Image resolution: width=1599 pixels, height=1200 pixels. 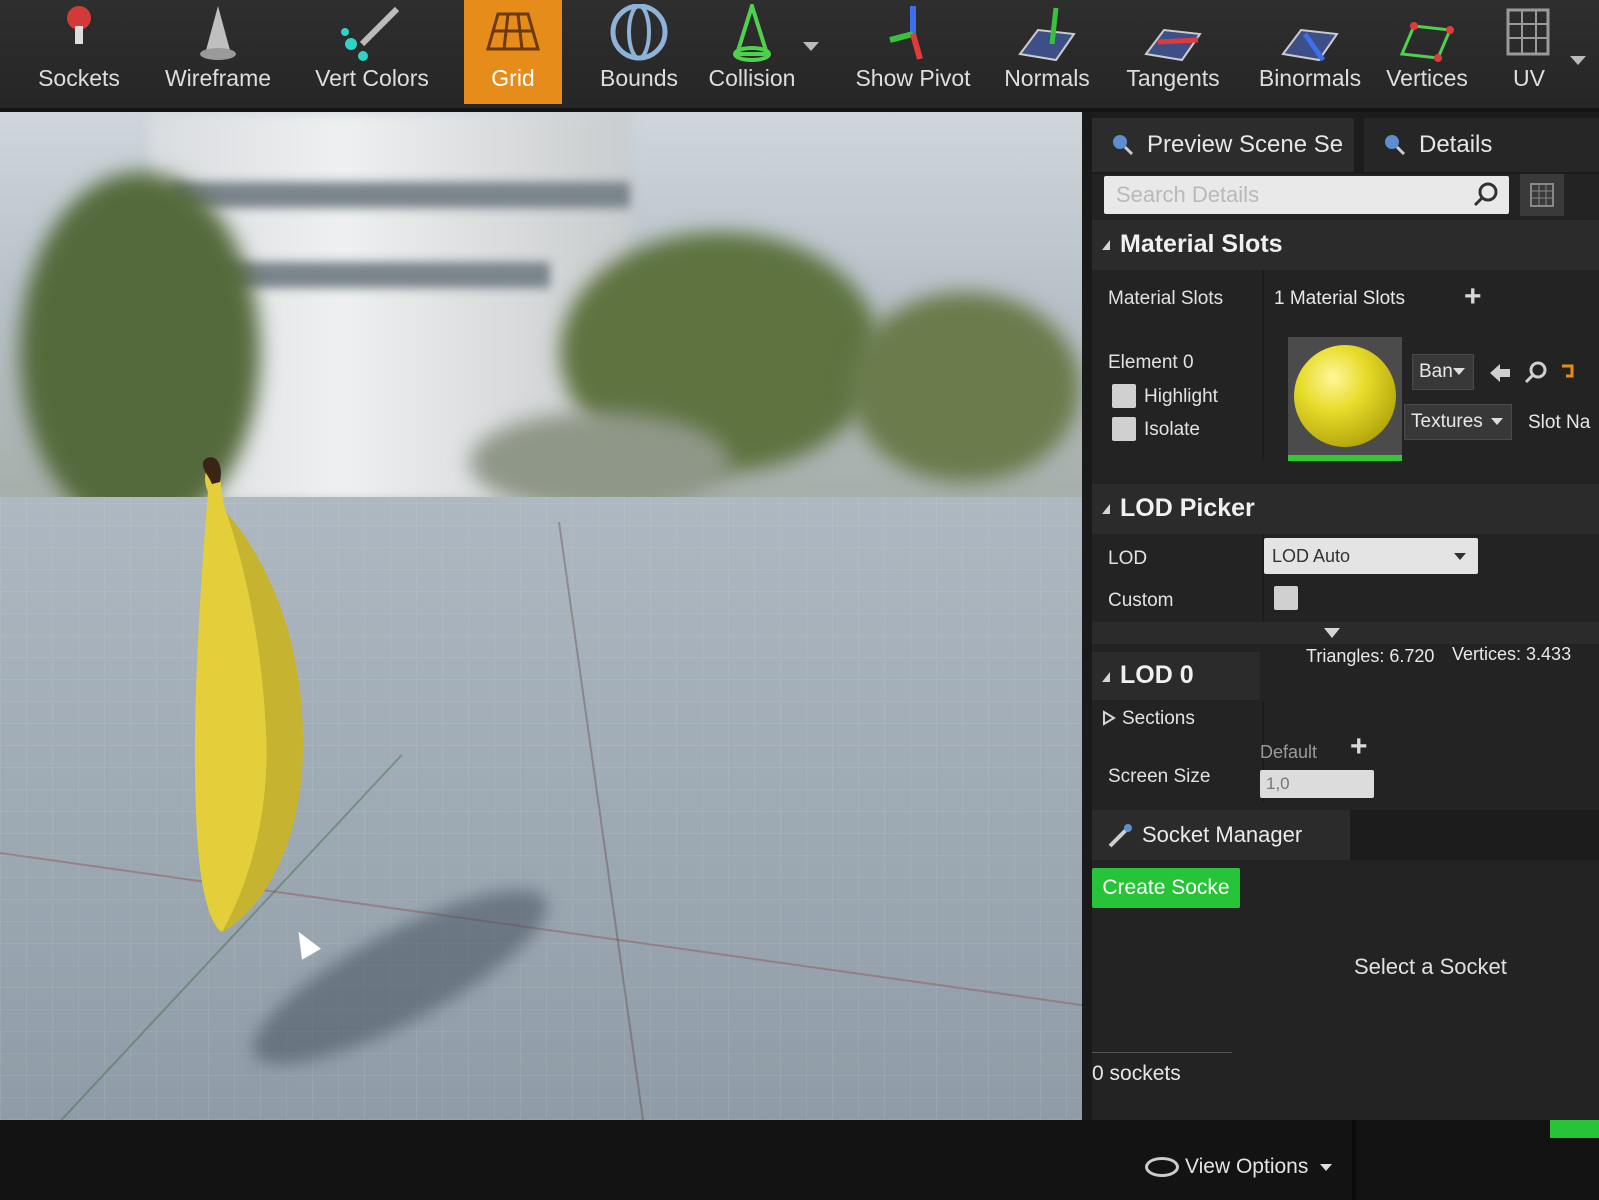 What do you see at coordinates (1317, 784) in the screenshot?
I see `screen-size-input: 1,0` at bounding box center [1317, 784].